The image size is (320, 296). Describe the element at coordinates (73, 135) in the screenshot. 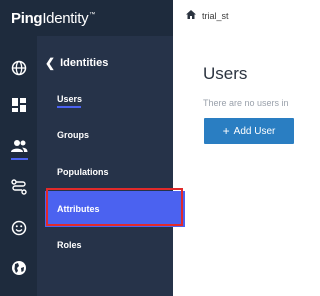

I see `nav-item-groups: Groups` at that location.